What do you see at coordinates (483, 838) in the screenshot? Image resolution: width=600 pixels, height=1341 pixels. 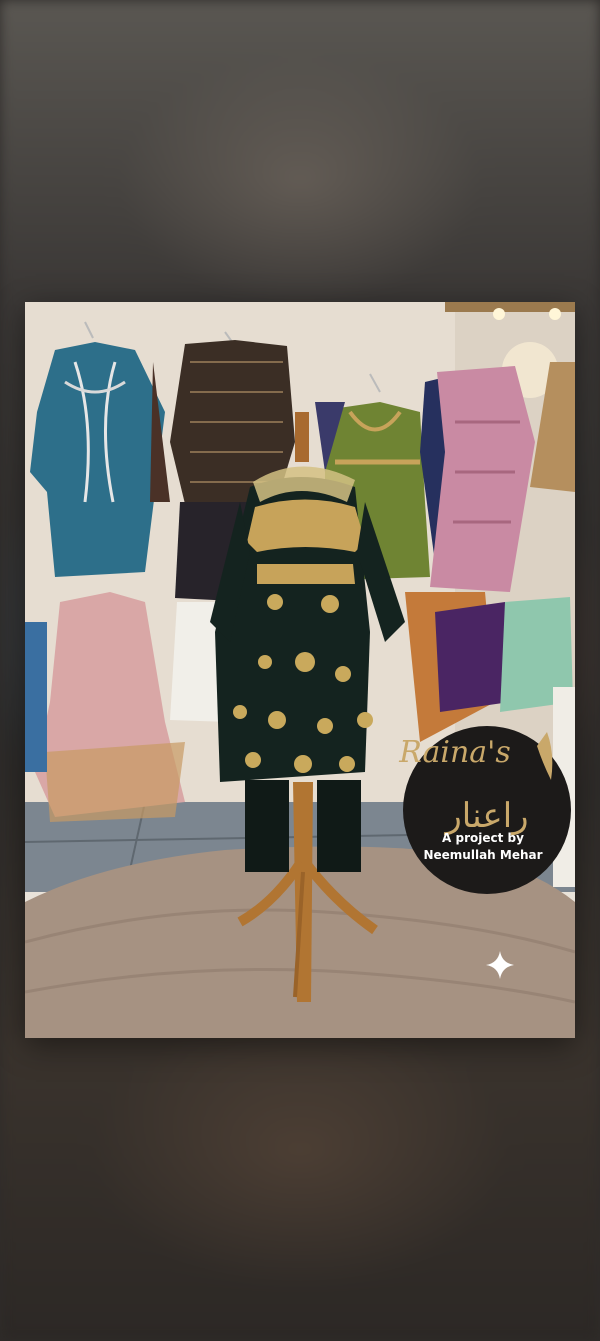 I see `logo-tagline-1: A project by` at bounding box center [483, 838].